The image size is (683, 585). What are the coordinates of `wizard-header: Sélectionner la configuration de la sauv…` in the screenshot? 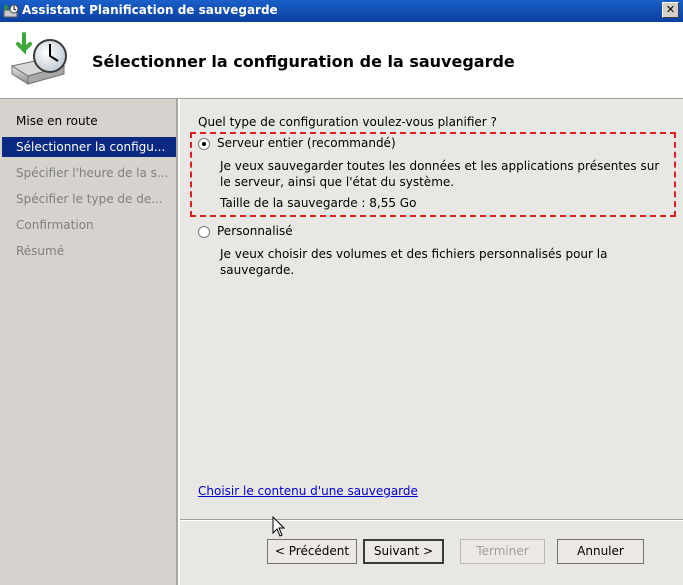 It's located at (341, 60).